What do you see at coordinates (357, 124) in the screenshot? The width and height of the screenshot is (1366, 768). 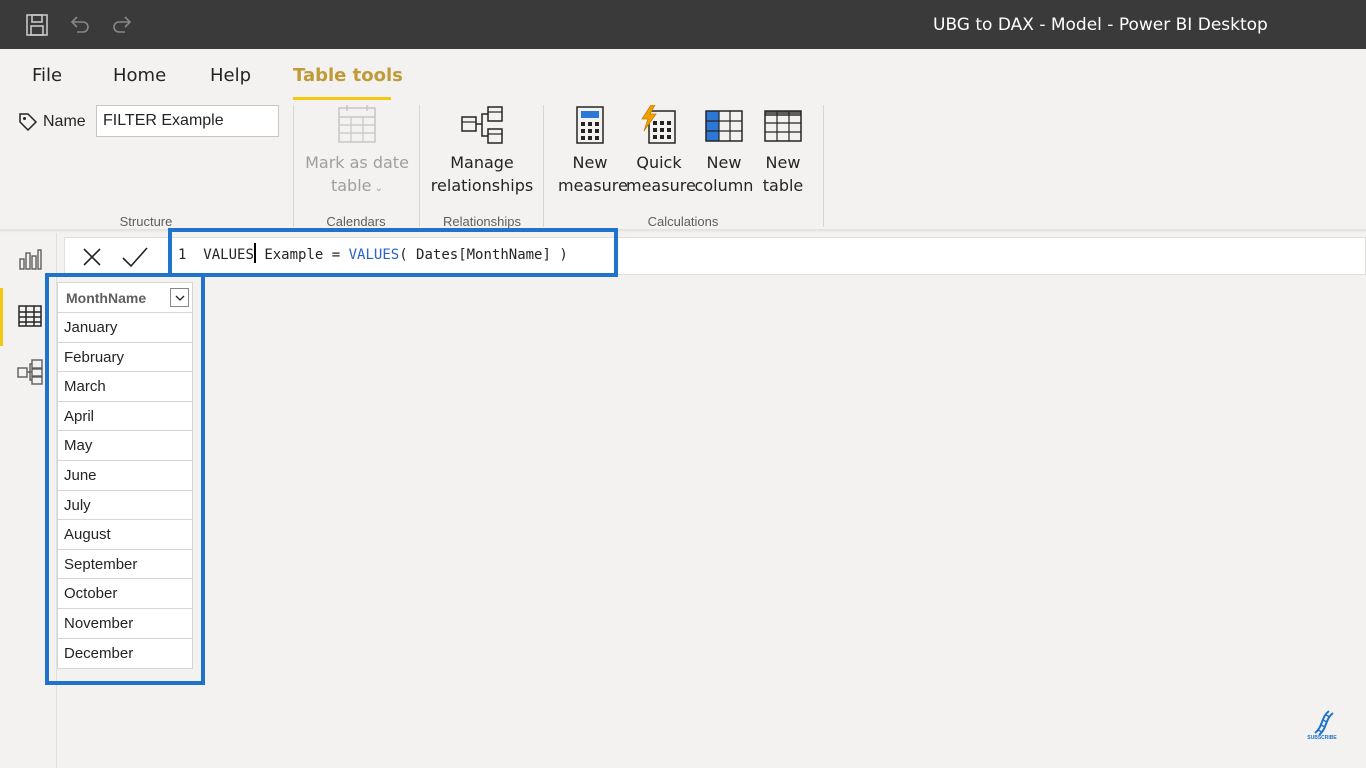 I see `calendar-table-icon` at bounding box center [357, 124].